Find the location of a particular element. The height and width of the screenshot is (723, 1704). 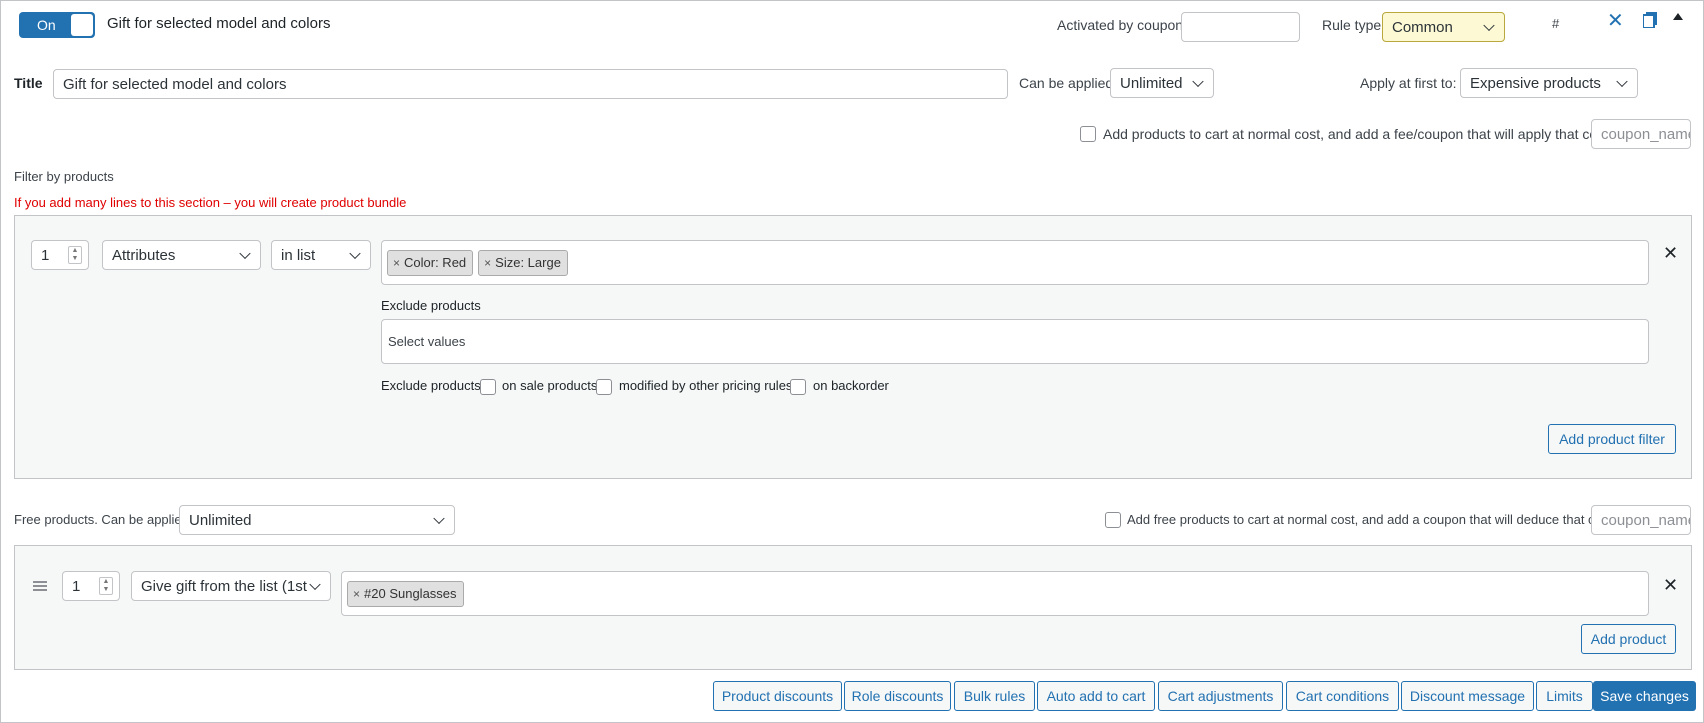

filter-method-value: in list is located at coordinates (298, 255).